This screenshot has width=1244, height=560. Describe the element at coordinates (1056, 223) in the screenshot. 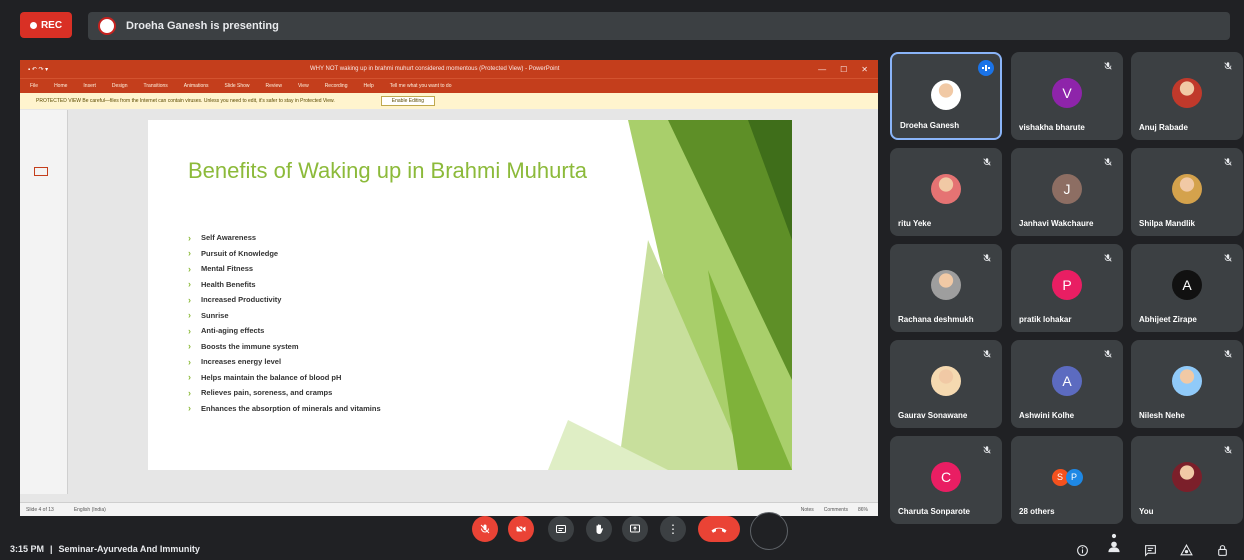

I see `participant-name: Janhavi Wakchaure` at that location.